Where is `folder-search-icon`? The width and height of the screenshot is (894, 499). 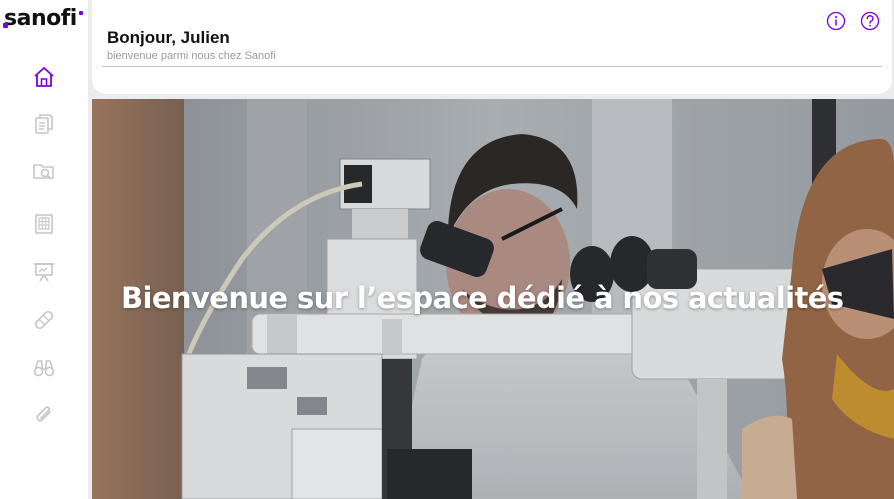 folder-search-icon is located at coordinates (43, 172).